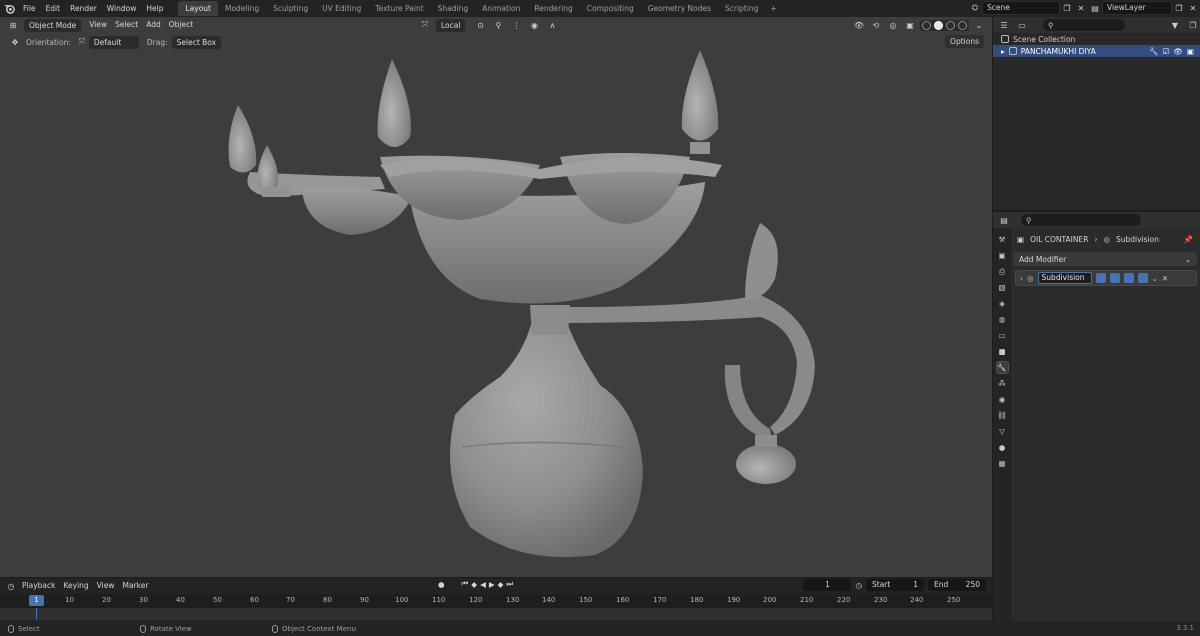 The height and width of the screenshot is (636, 1200). What do you see at coordinates (483, 584) in the screenshot?
I see `play-reverse-icon: ◀` at bounding box center [483, 584].